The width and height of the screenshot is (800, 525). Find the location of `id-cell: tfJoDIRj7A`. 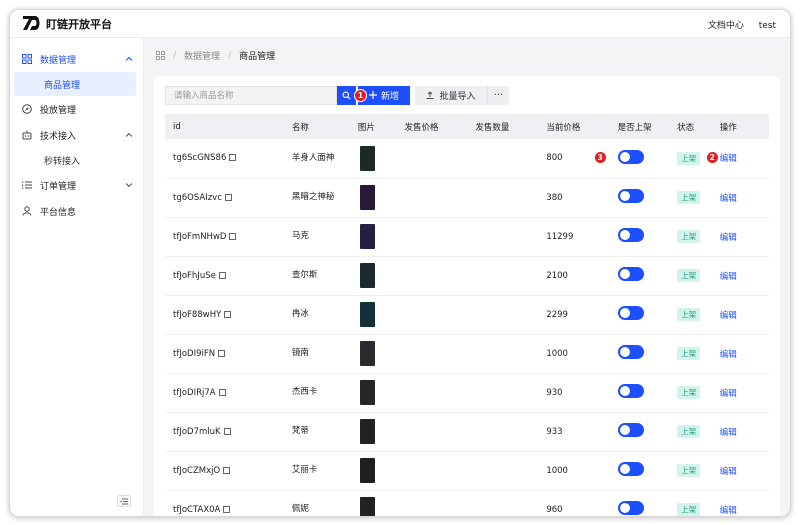

id-cell: tfJoDIRj7A is located at coordinates (224, 393).